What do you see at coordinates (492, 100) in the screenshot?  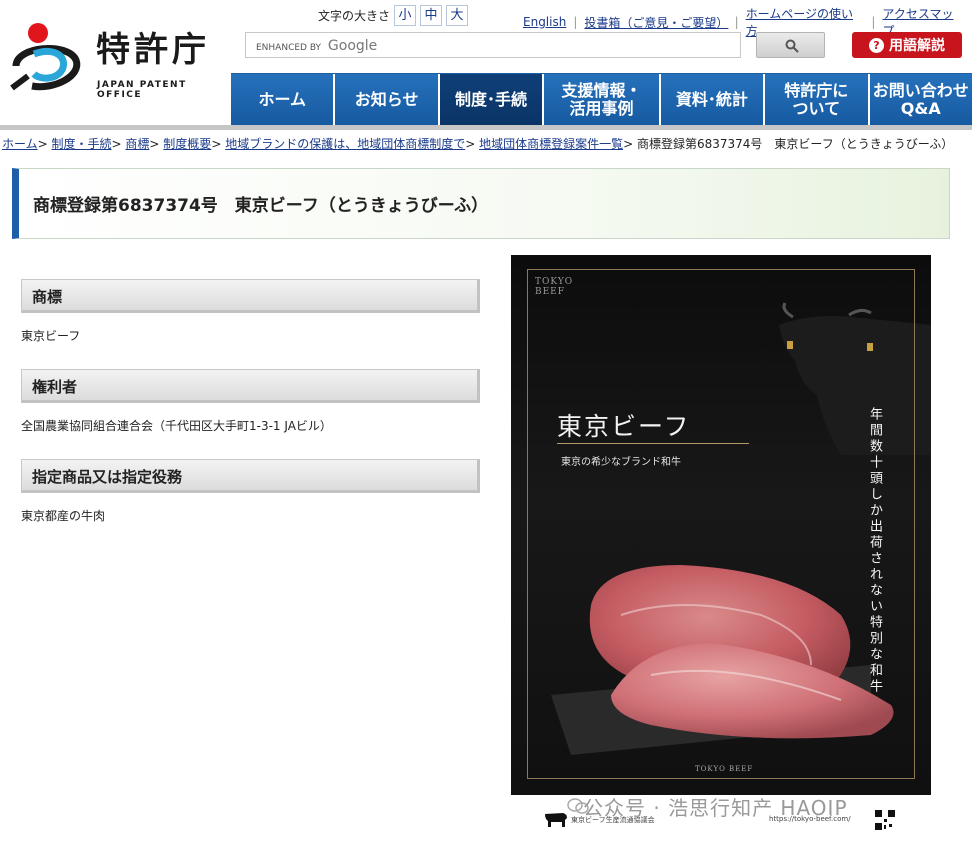 I see `nav-system-procedures: 制度･手続` at bounding box center [492, 100].